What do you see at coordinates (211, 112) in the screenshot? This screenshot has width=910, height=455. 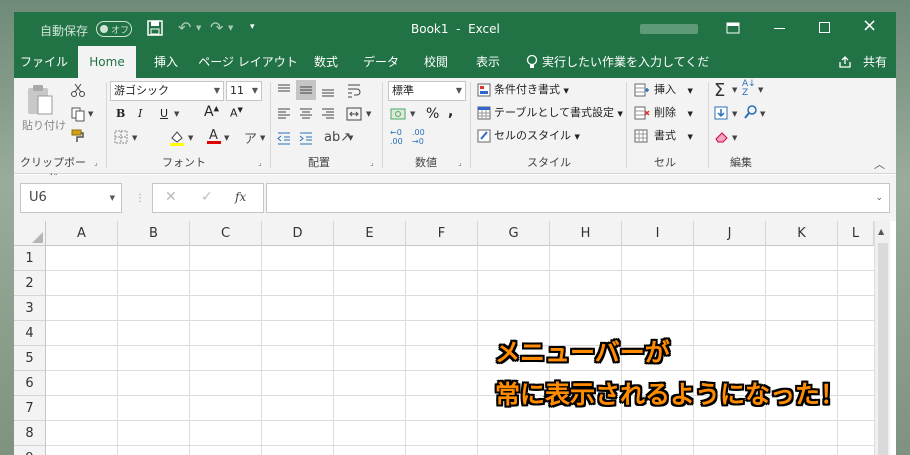 I see `increase-font-size-icon: A▲` at bounding box center [211, 112].